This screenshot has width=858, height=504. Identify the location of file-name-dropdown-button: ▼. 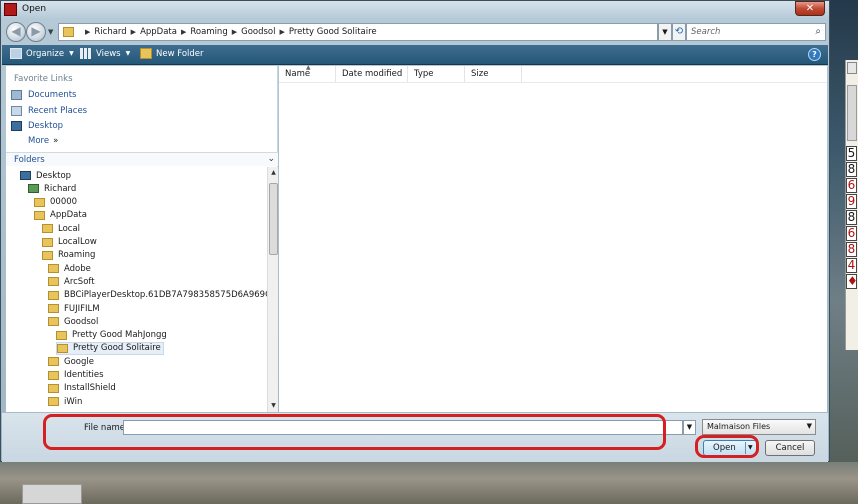
(689, 427).